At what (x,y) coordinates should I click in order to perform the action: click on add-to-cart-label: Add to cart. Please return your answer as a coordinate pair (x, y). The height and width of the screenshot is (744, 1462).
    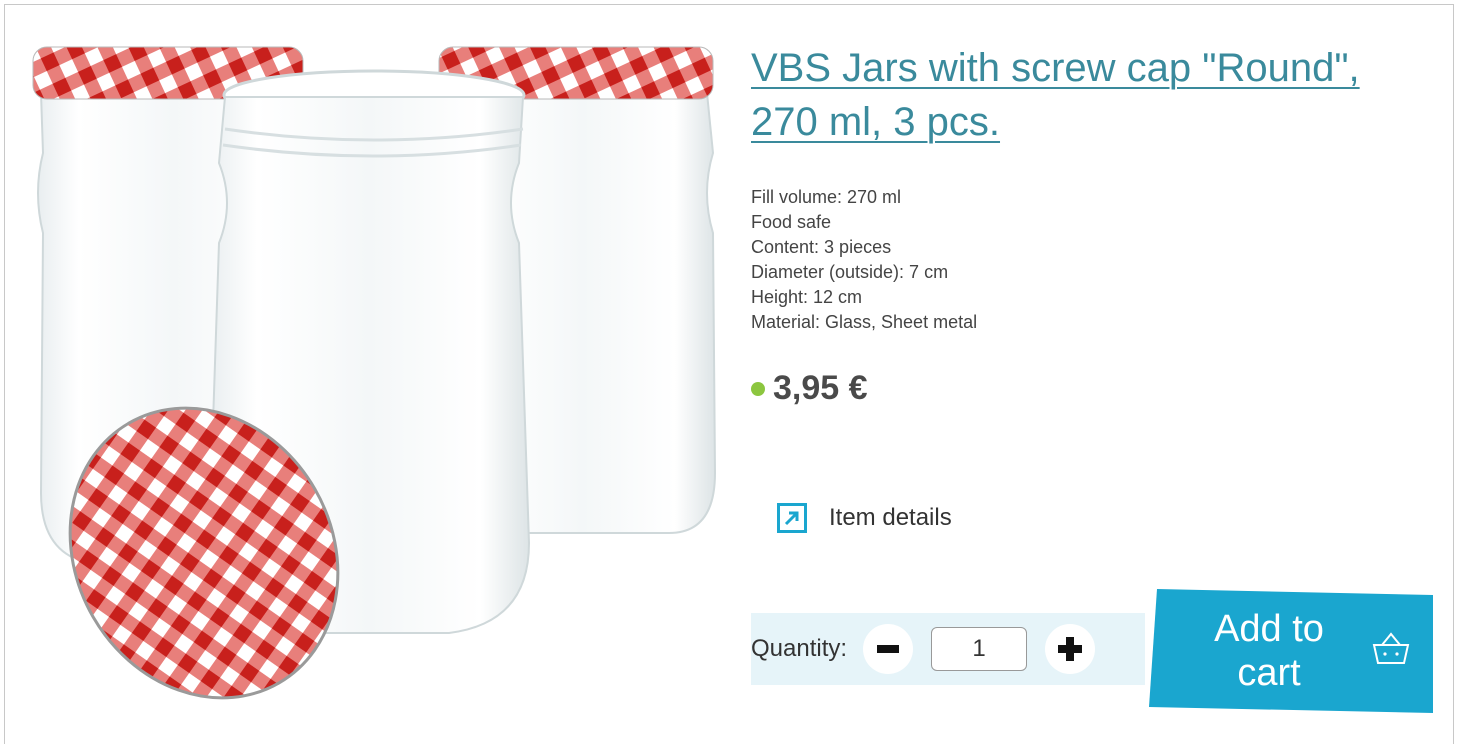
    Looking at the image, I should click on (1269, 651).